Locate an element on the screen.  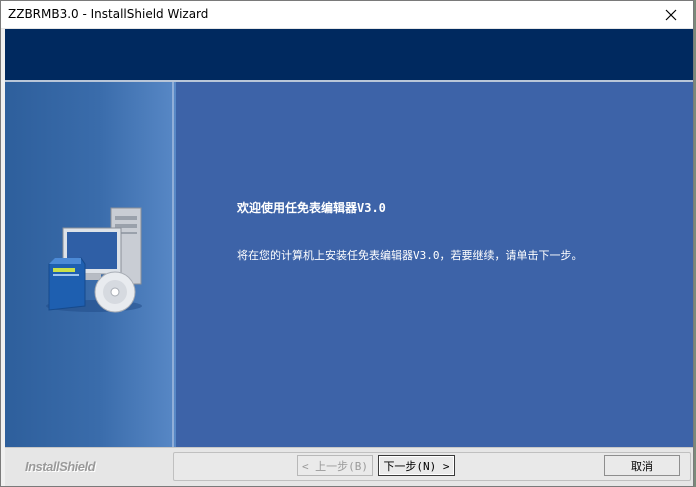
next-button: 下一步(N) > is located at coordinates (416, 465).